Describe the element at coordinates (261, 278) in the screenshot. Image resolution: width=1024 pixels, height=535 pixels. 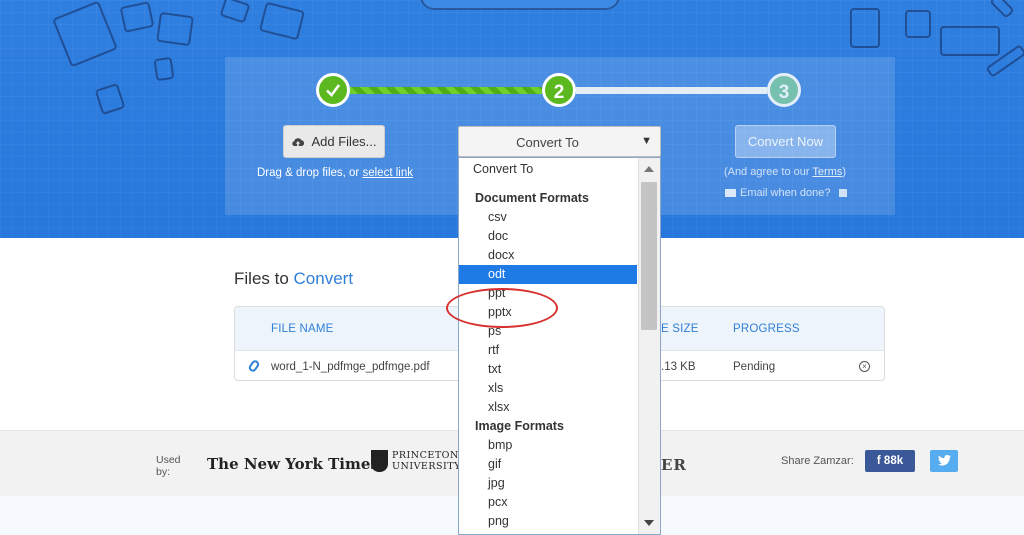
I see `files-heading-prefix: Files to` at that location.